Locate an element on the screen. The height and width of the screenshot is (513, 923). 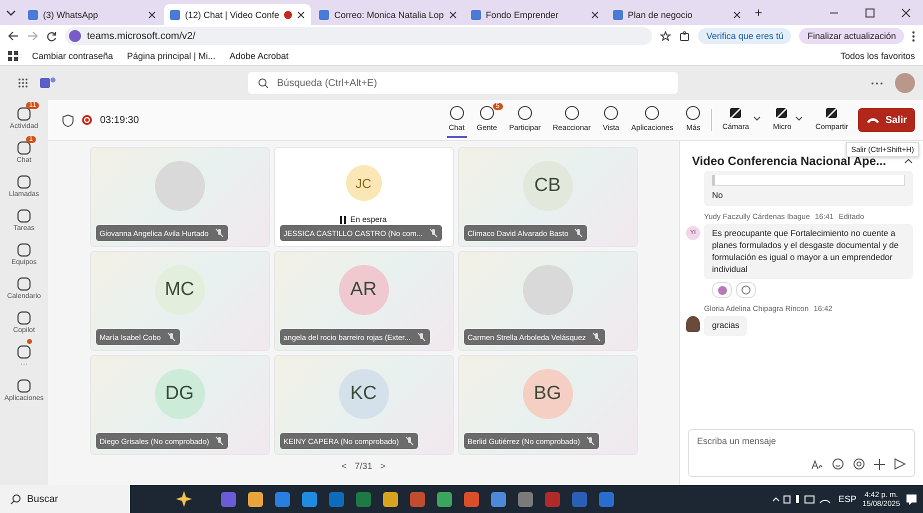
maximize-icon is located at coordinates (870, 13).